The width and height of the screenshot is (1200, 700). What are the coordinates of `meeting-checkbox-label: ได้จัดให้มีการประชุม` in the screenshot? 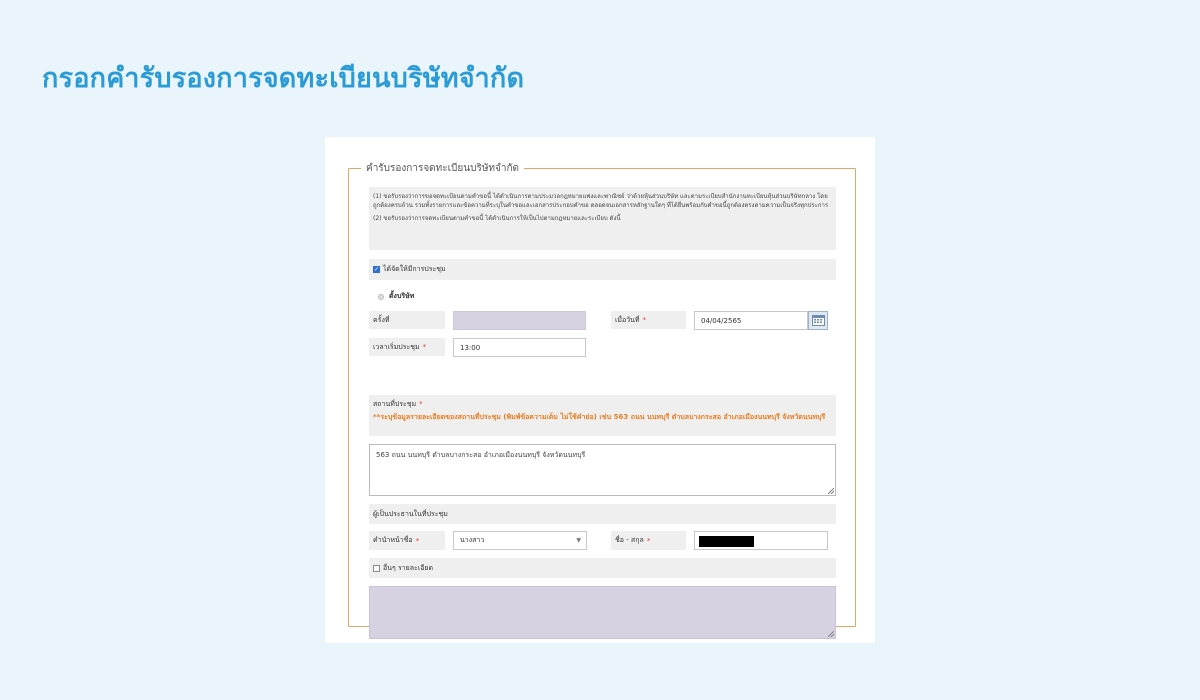 It's located at (414, 269).